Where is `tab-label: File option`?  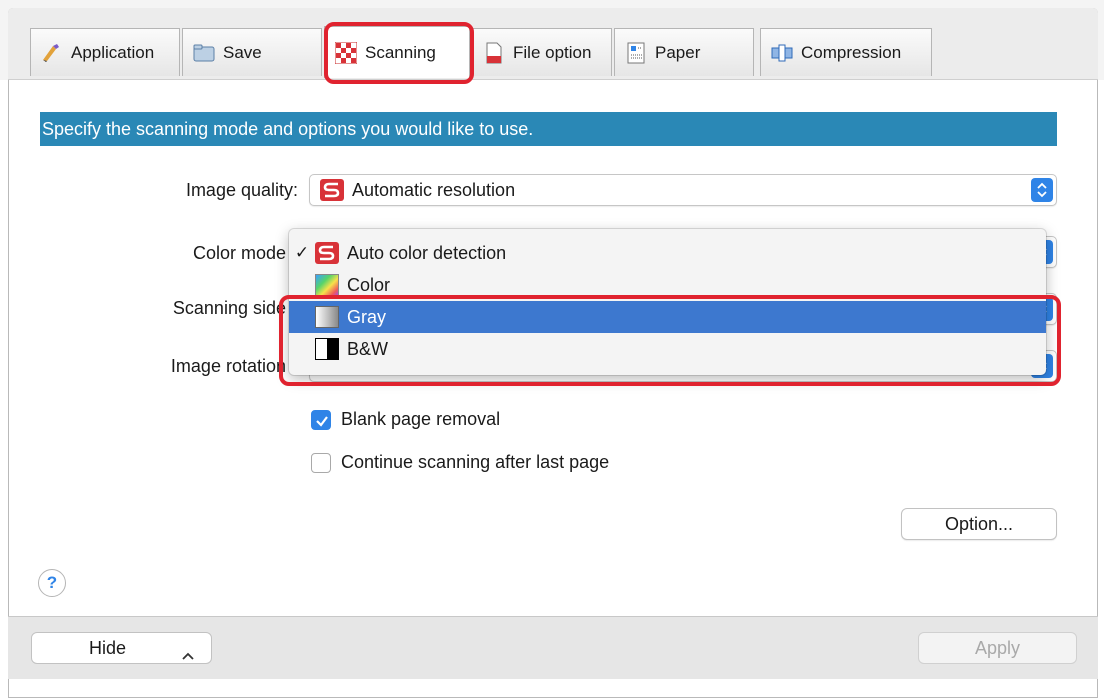
tab-label: File option is located at coordinates (552, 52).